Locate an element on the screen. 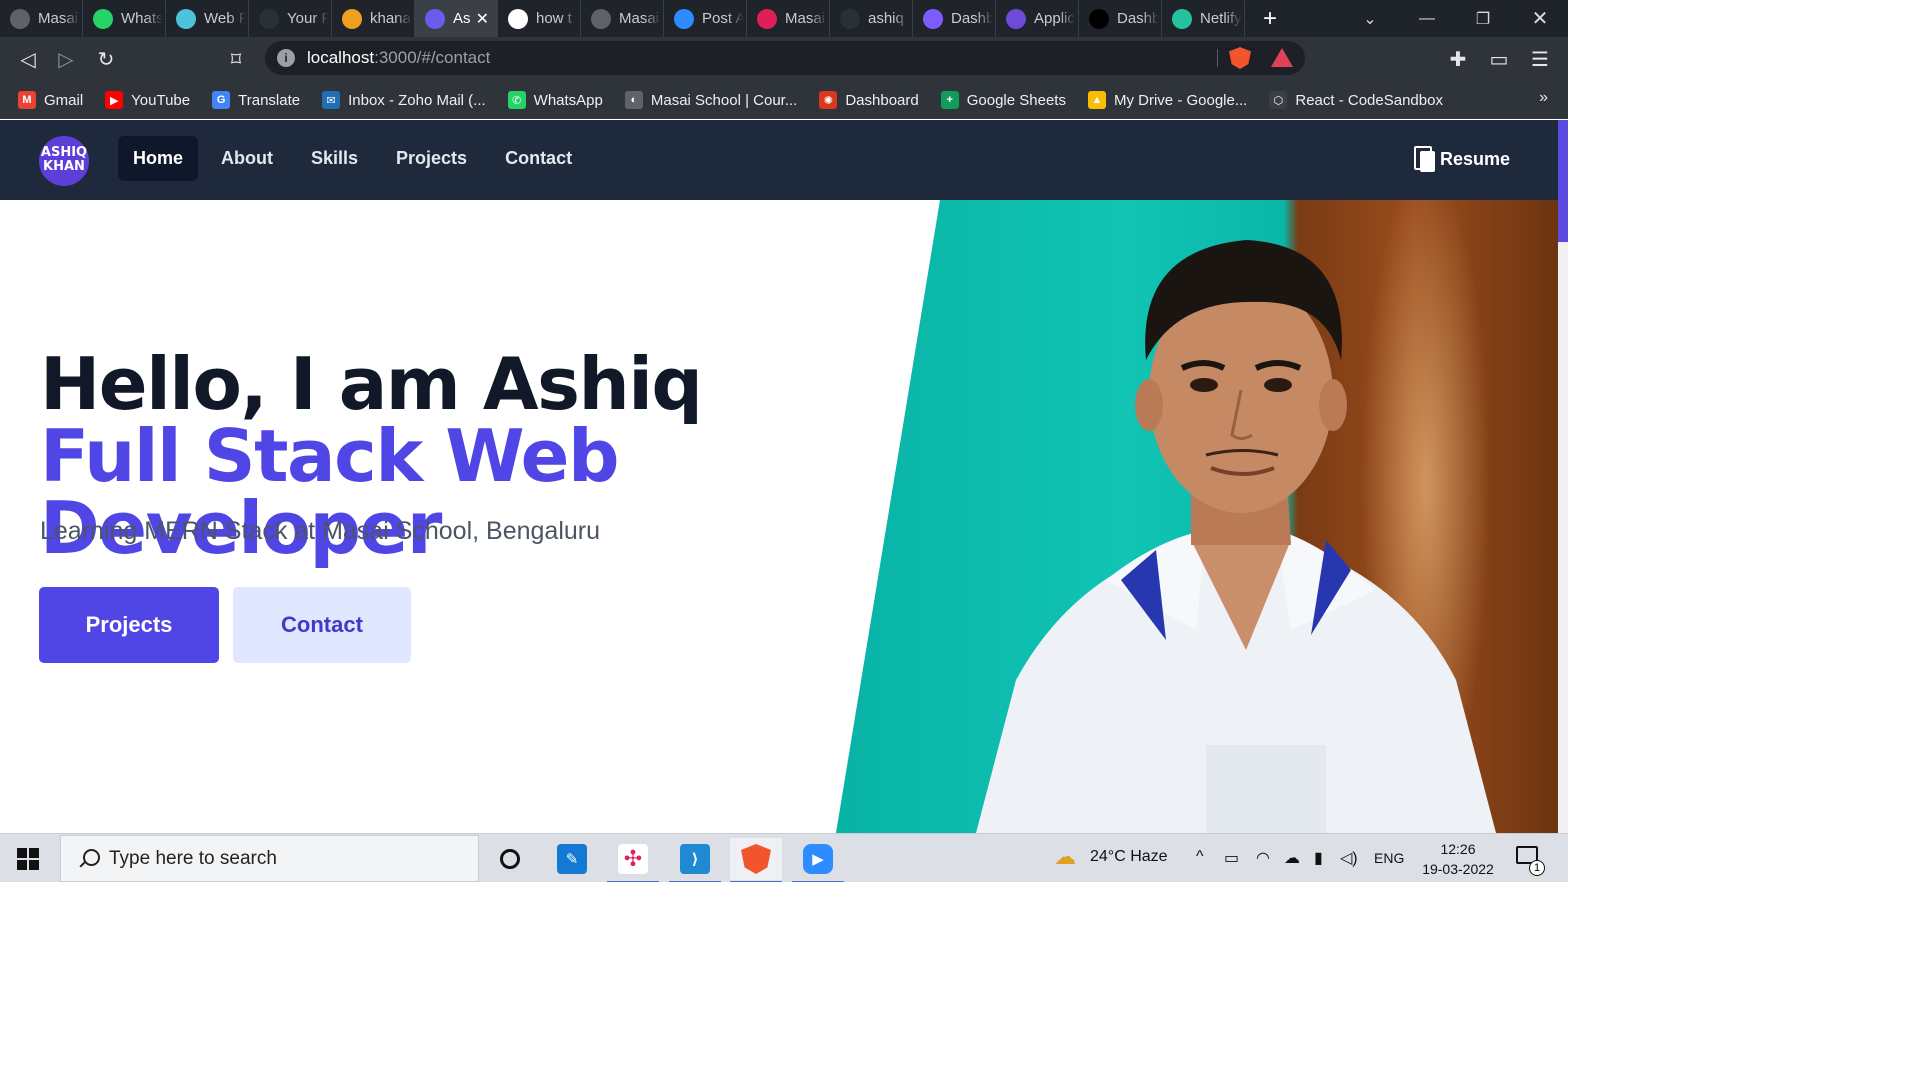  minimize-icon: — is located at coordinates (1427, 18).